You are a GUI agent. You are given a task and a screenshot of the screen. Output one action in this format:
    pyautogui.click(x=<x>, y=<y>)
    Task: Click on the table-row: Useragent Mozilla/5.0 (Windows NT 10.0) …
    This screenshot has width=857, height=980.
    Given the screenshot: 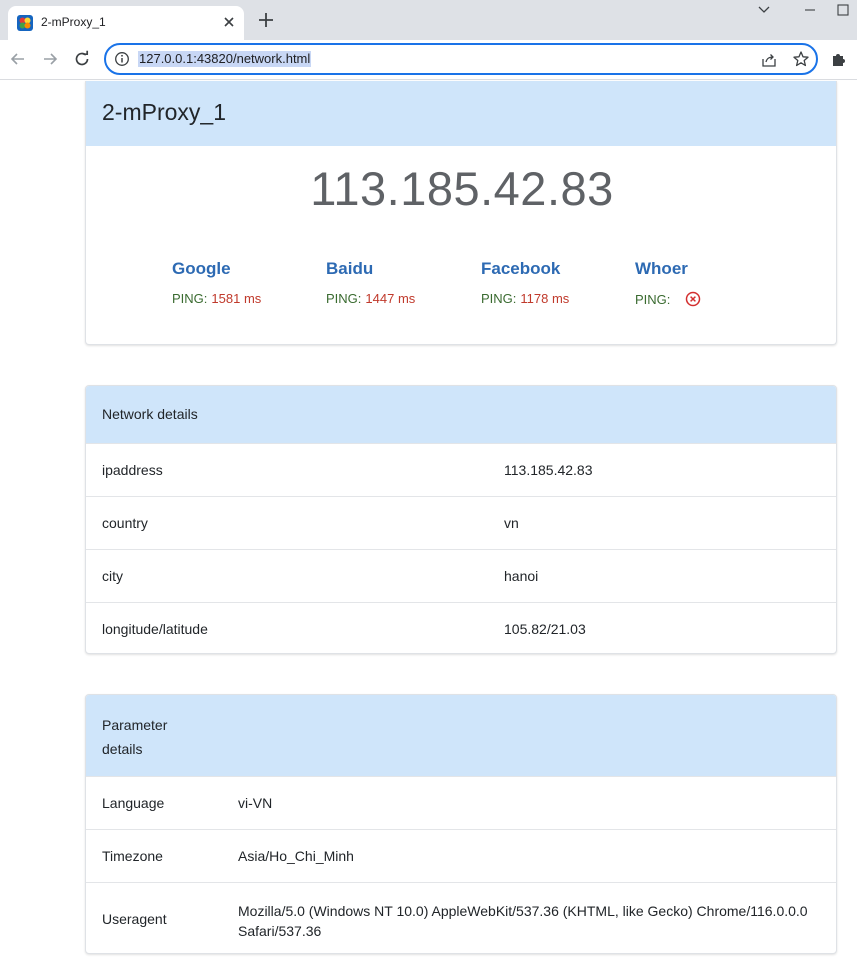 What is the action you would take?
    pyautogui.click(x=461, y=917)
    